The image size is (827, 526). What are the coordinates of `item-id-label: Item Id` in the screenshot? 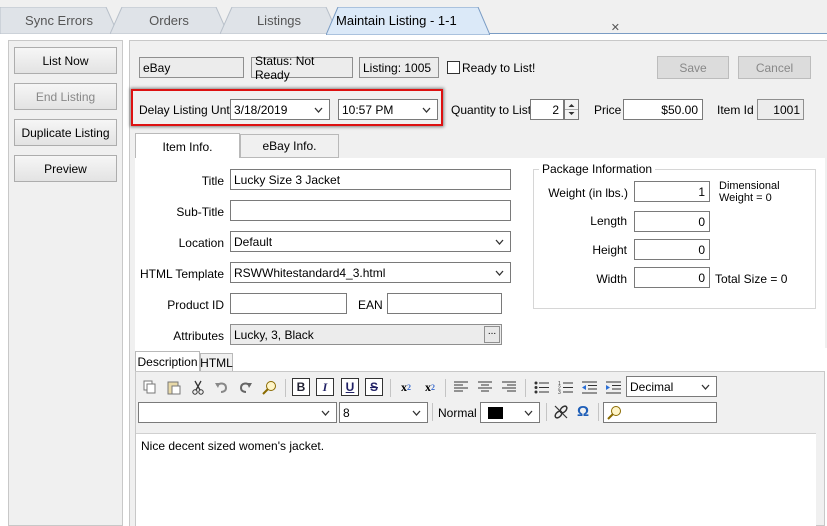 It's located at (735, 110).